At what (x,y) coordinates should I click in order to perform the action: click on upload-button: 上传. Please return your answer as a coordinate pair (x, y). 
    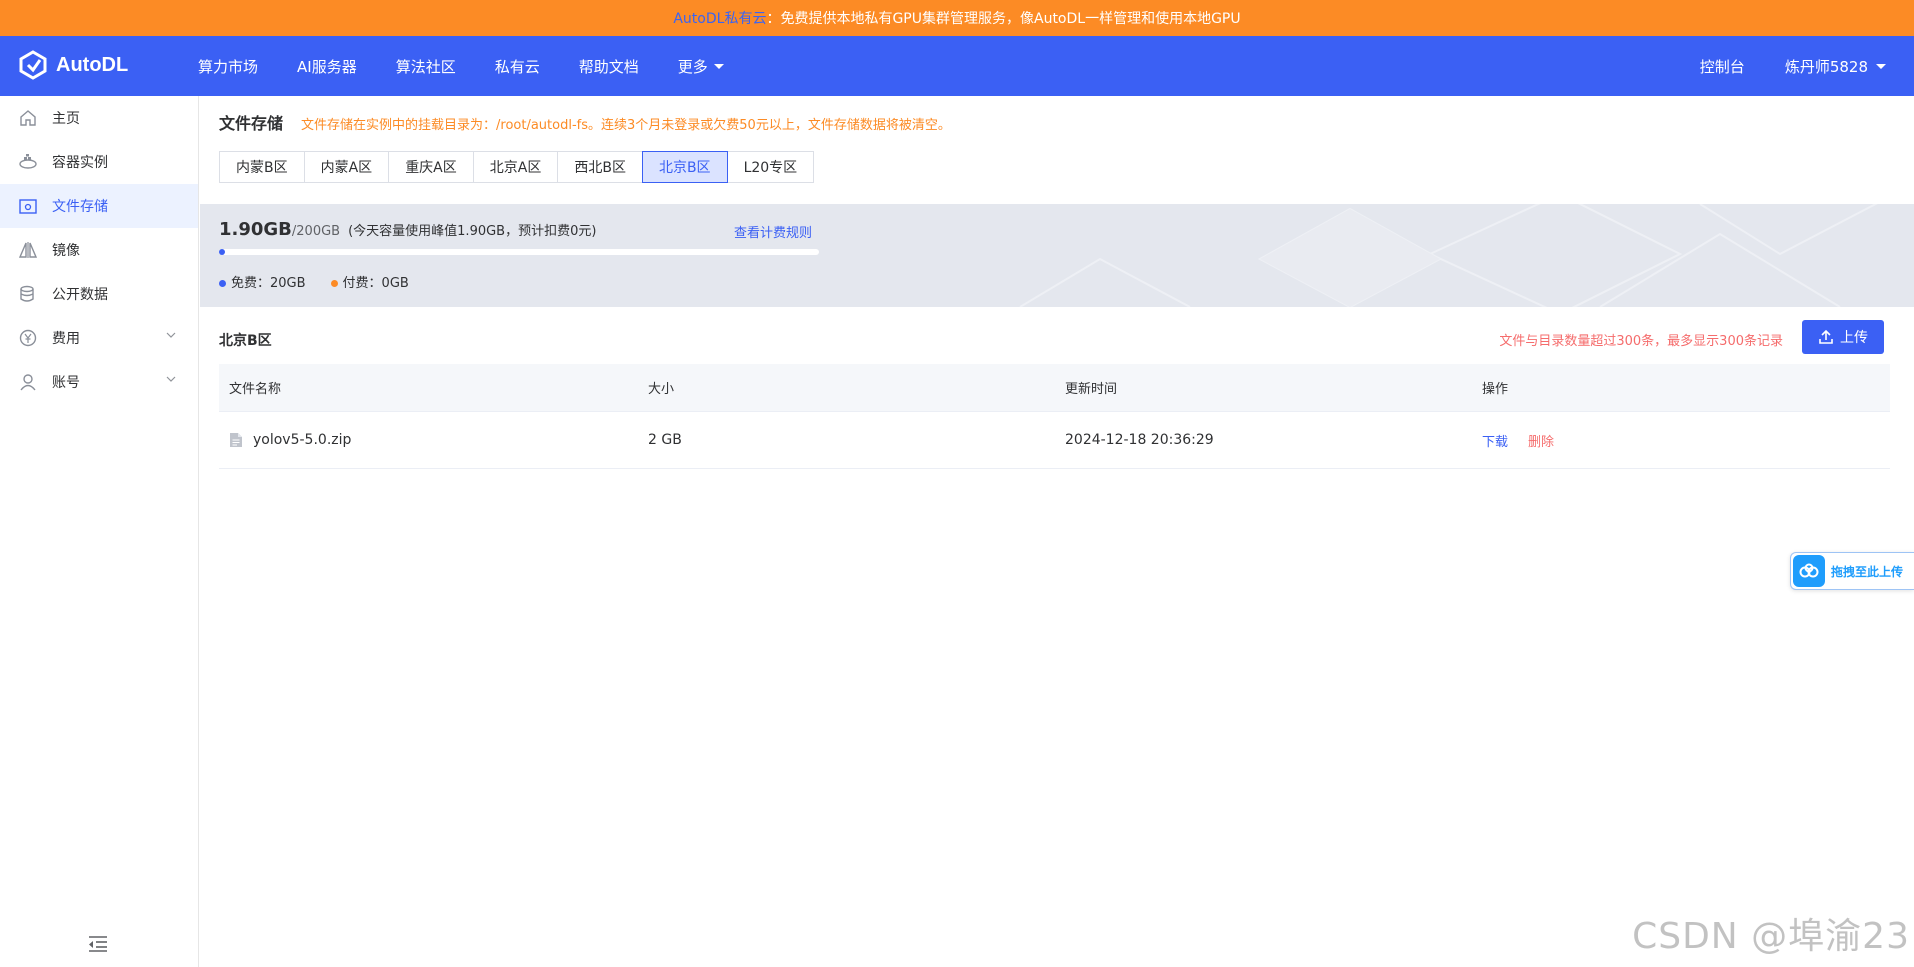
    Looking at the image, I should click on (1843, 337).